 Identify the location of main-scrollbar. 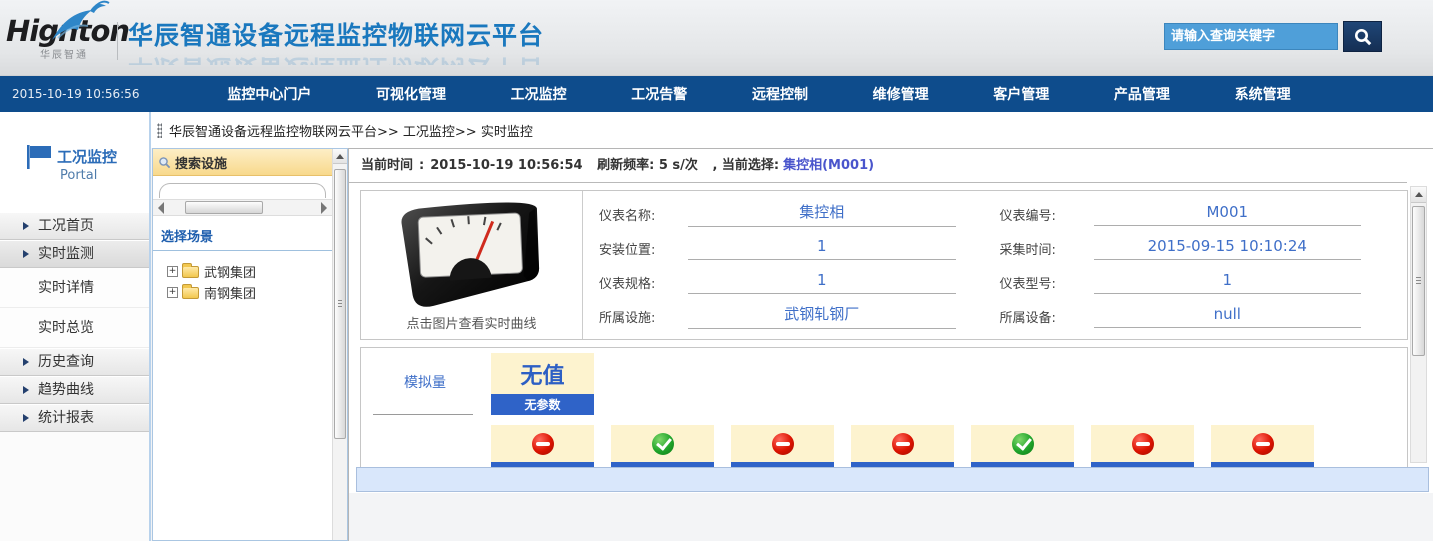
(1418, 324).